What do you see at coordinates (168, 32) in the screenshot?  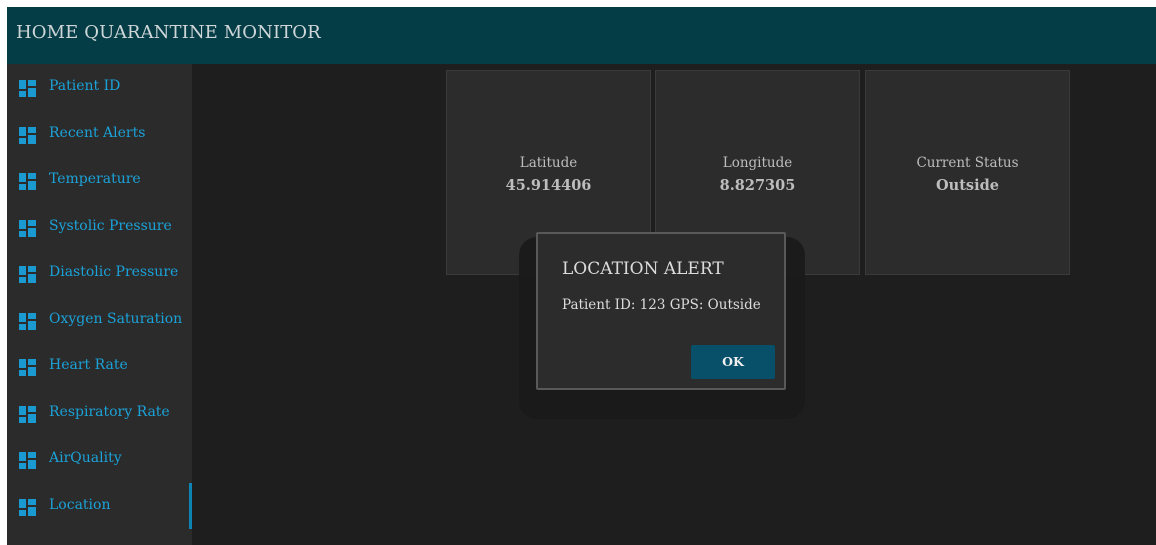 I see `app-title: HOME QUARANTINE MONITOR` at bounding box center [168, 32].